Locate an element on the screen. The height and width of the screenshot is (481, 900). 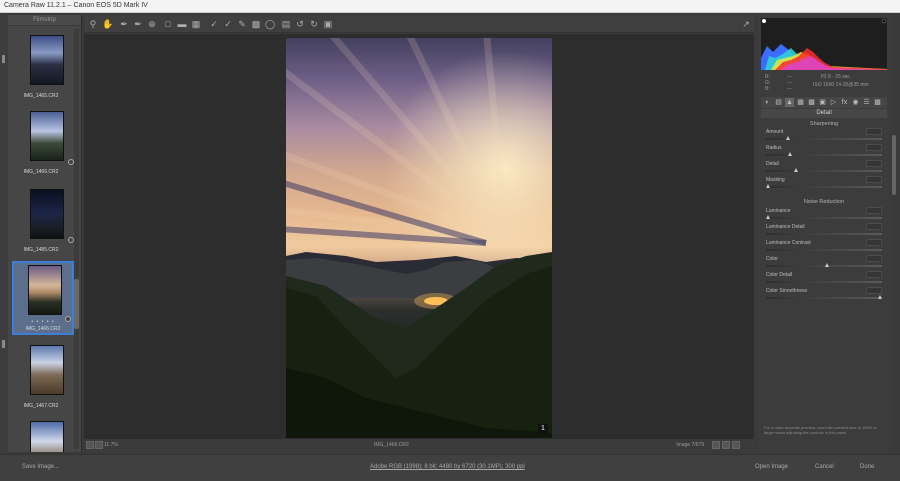
zoom-in-button is located at coordinates (99, 445).